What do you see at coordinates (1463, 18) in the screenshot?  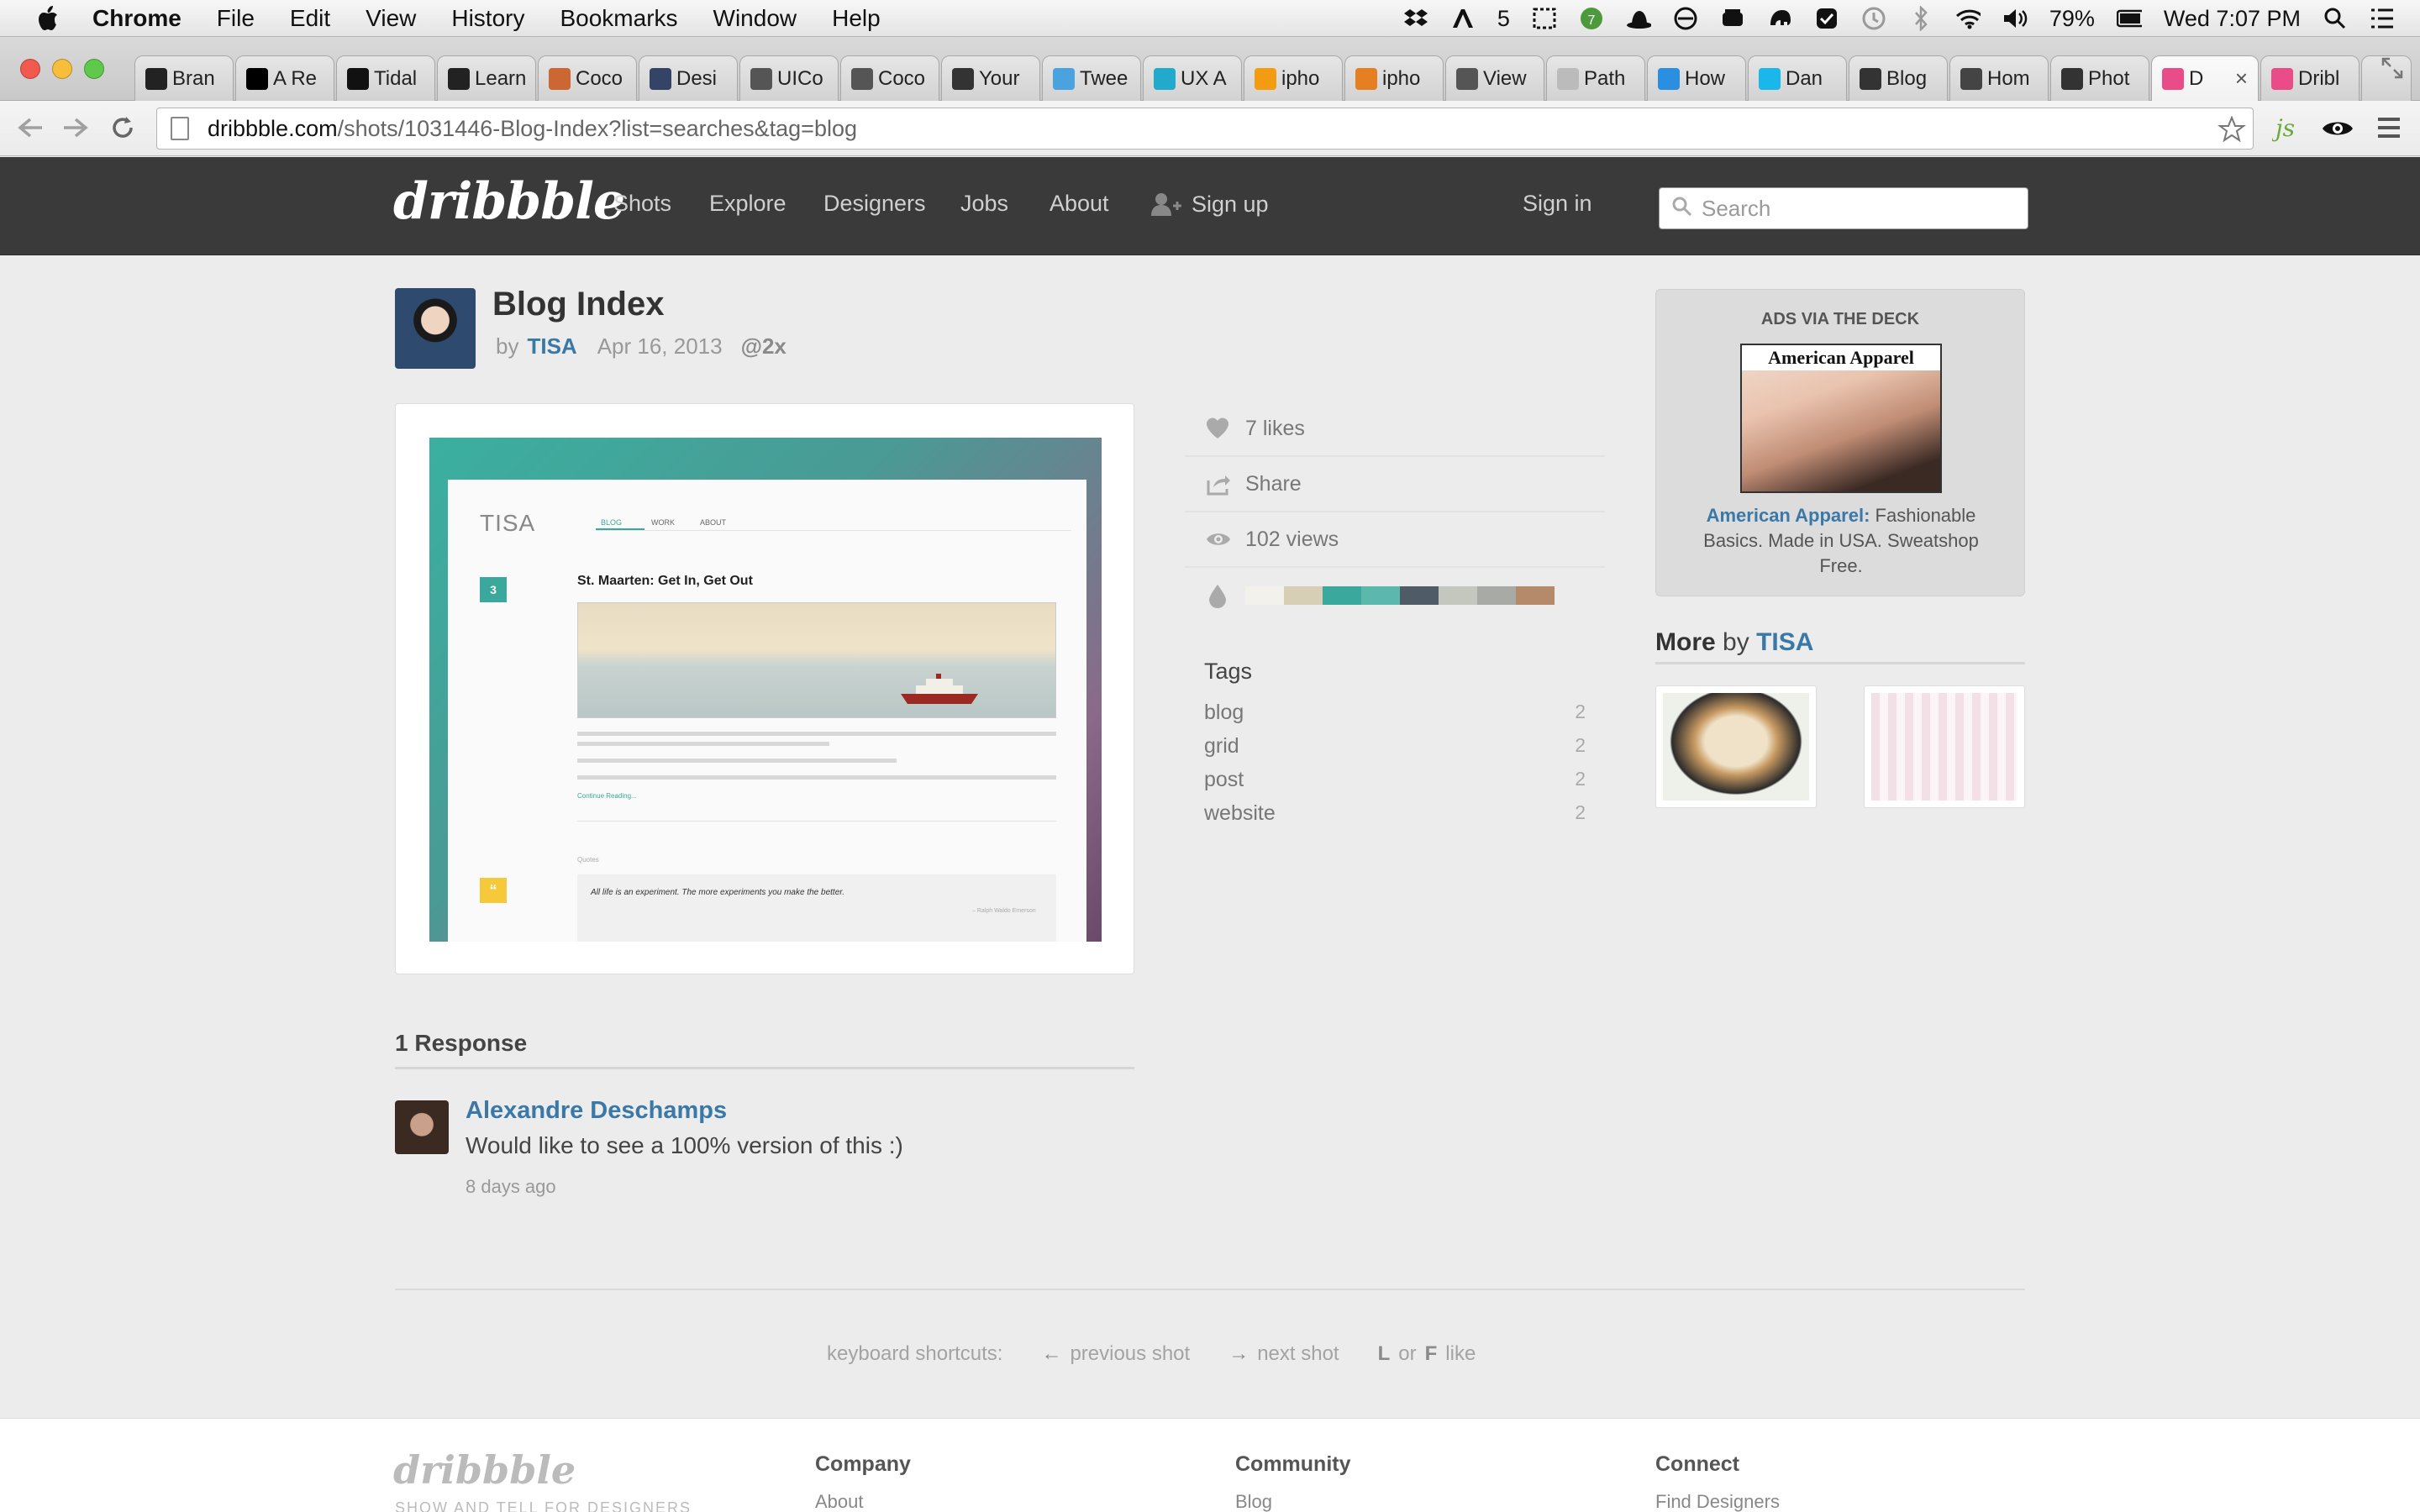 I see `adobe-icon` at bounding box center [1463, 18].